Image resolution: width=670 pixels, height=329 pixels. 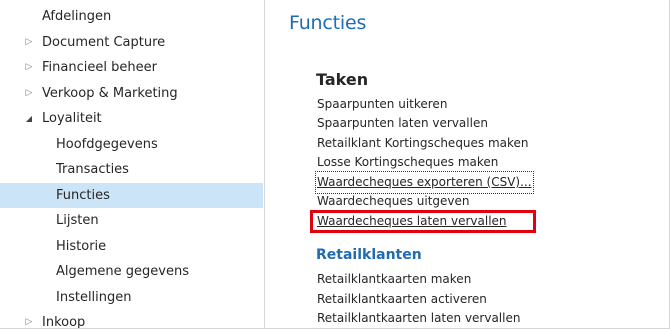 What do you see at coordinates (407, 162) in the screenshot?
I see `action-losse-kortingscheques-maken: Losse Kortingscheques maken` at bounding box center [407, 162].